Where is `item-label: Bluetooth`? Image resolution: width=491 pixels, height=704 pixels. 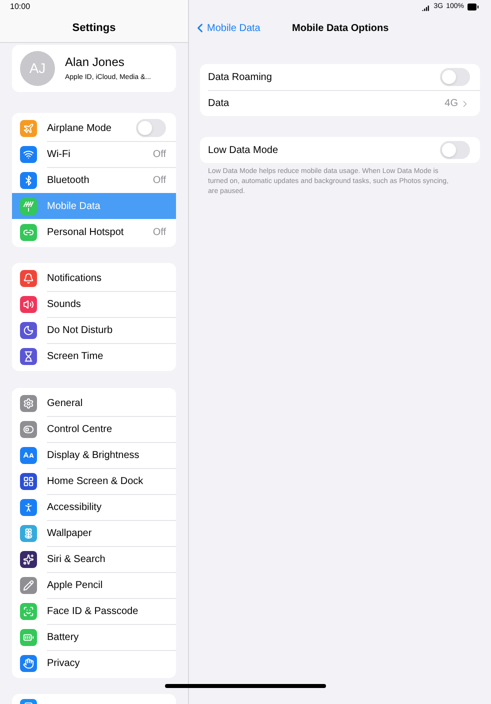 item-label: Bluetooth is located at coordinates (68, 181).